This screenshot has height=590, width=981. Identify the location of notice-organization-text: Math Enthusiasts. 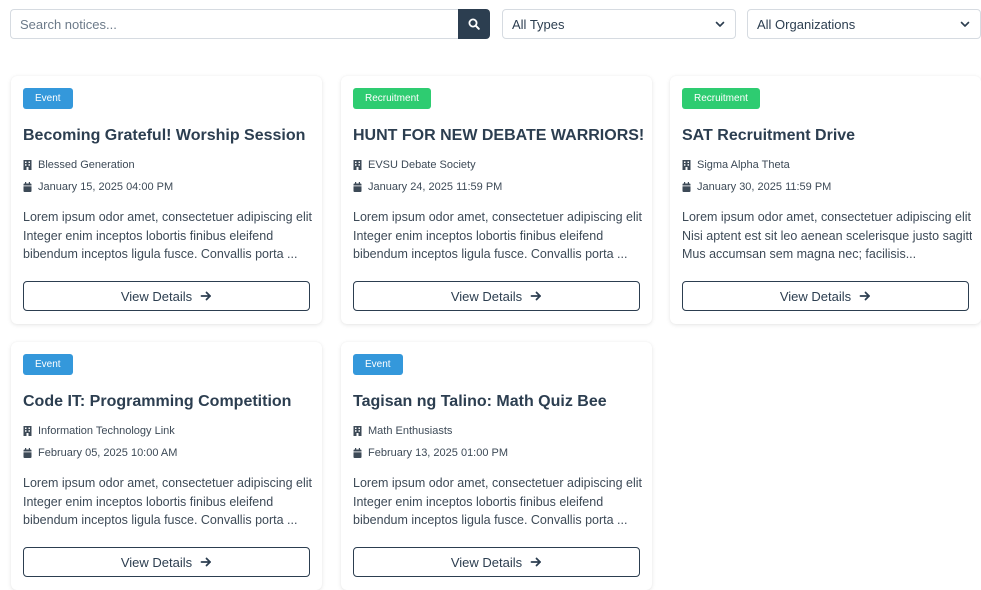
(410, 431).